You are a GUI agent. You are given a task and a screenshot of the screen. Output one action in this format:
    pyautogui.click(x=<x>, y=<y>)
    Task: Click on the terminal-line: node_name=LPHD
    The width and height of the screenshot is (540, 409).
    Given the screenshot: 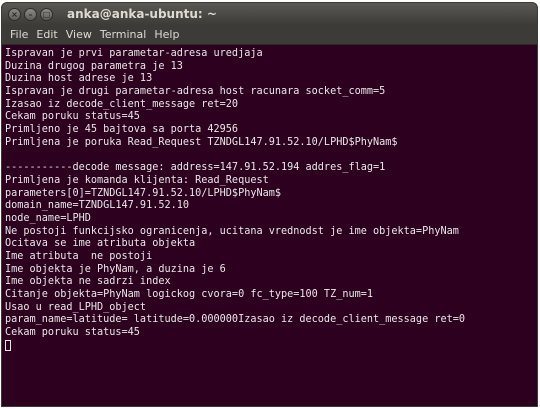 What is the action you would take?
    pyautogui.click(x=48, y=218)
    